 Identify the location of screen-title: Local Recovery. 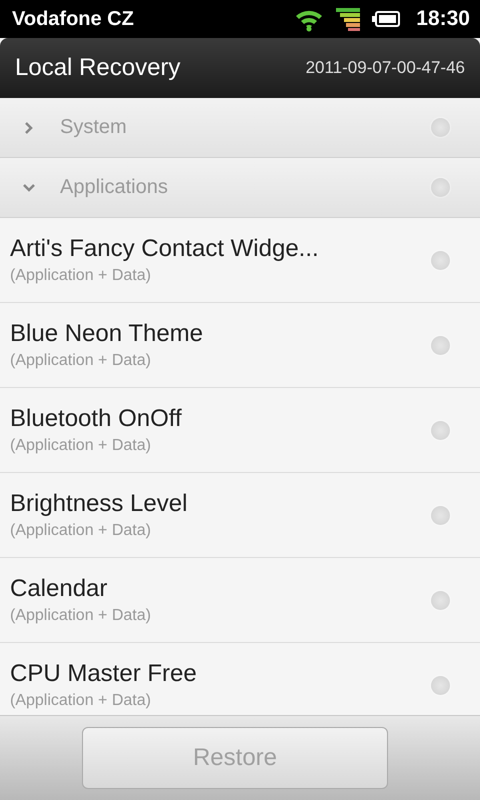
(97, 68).